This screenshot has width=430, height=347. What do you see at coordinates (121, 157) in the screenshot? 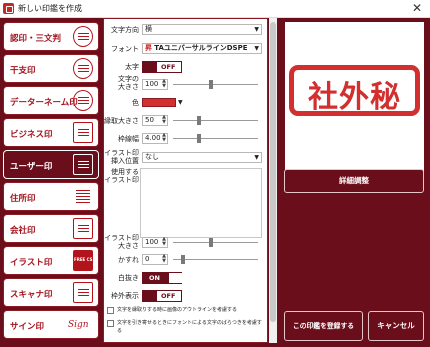
I see `illustration-position-label: イラスト印 挿入位置` at bounding box center [121, 157].